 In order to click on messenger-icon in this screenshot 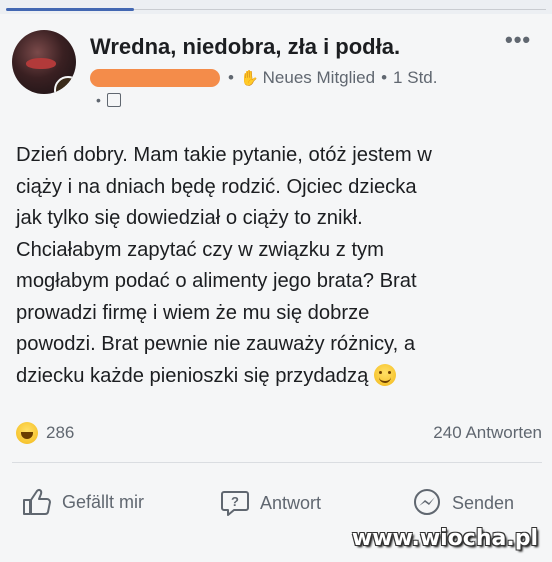, I will do `click(427, 502)`.